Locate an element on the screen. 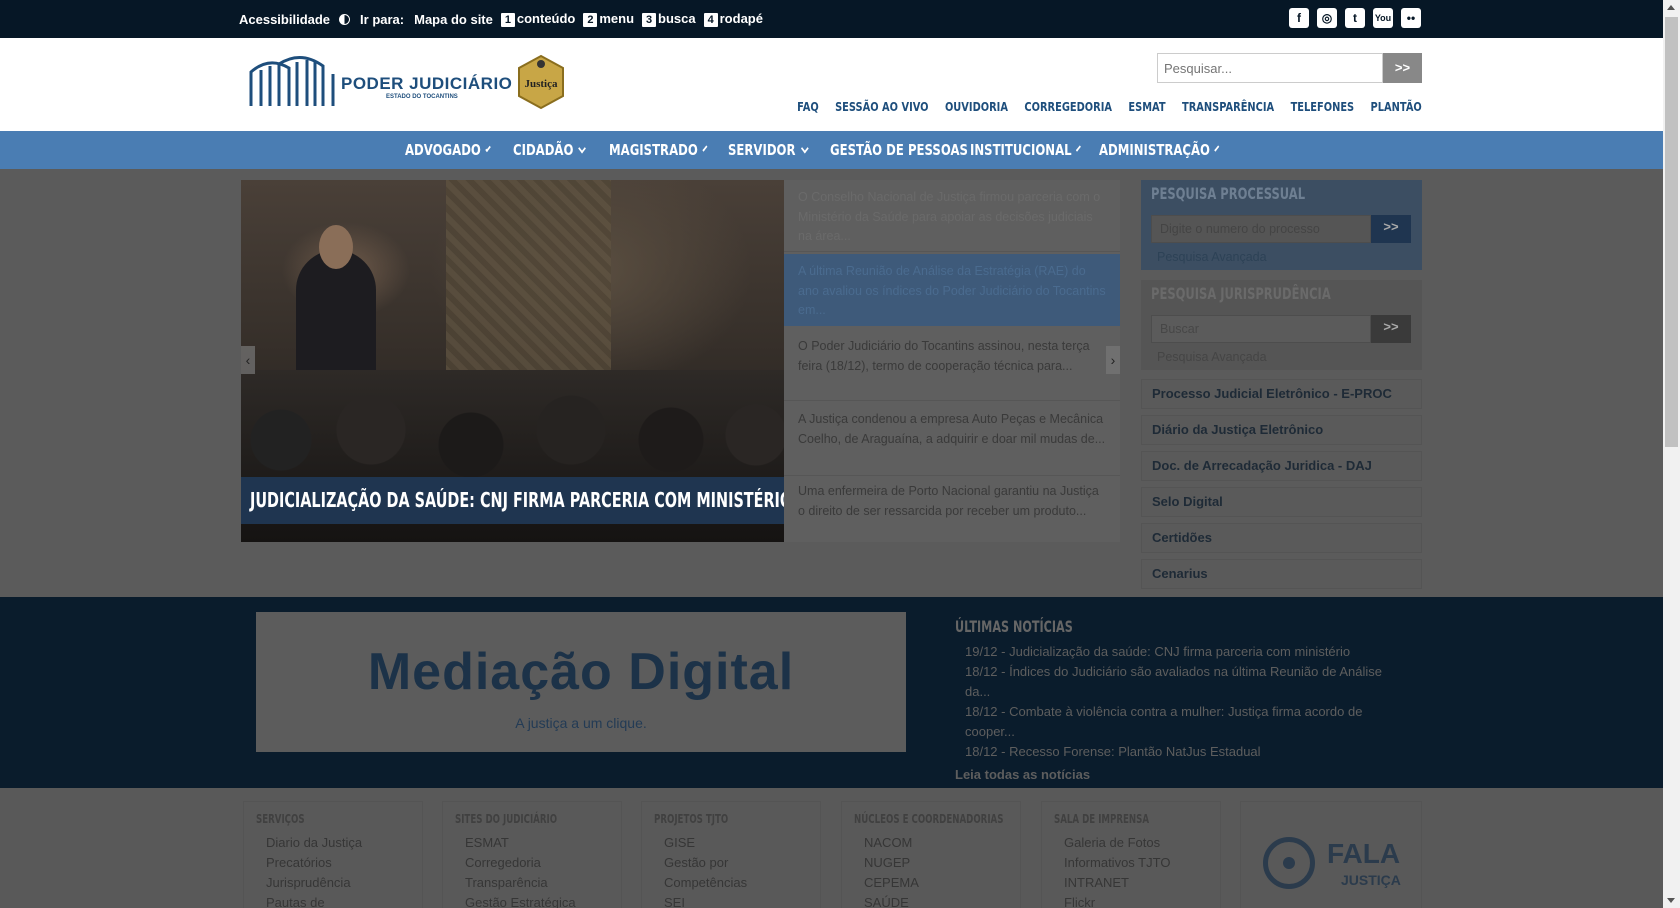 This screenshot has height=908, width=1680. jurisprudencia-search-button: >> is located at coordinates (1391, 329).